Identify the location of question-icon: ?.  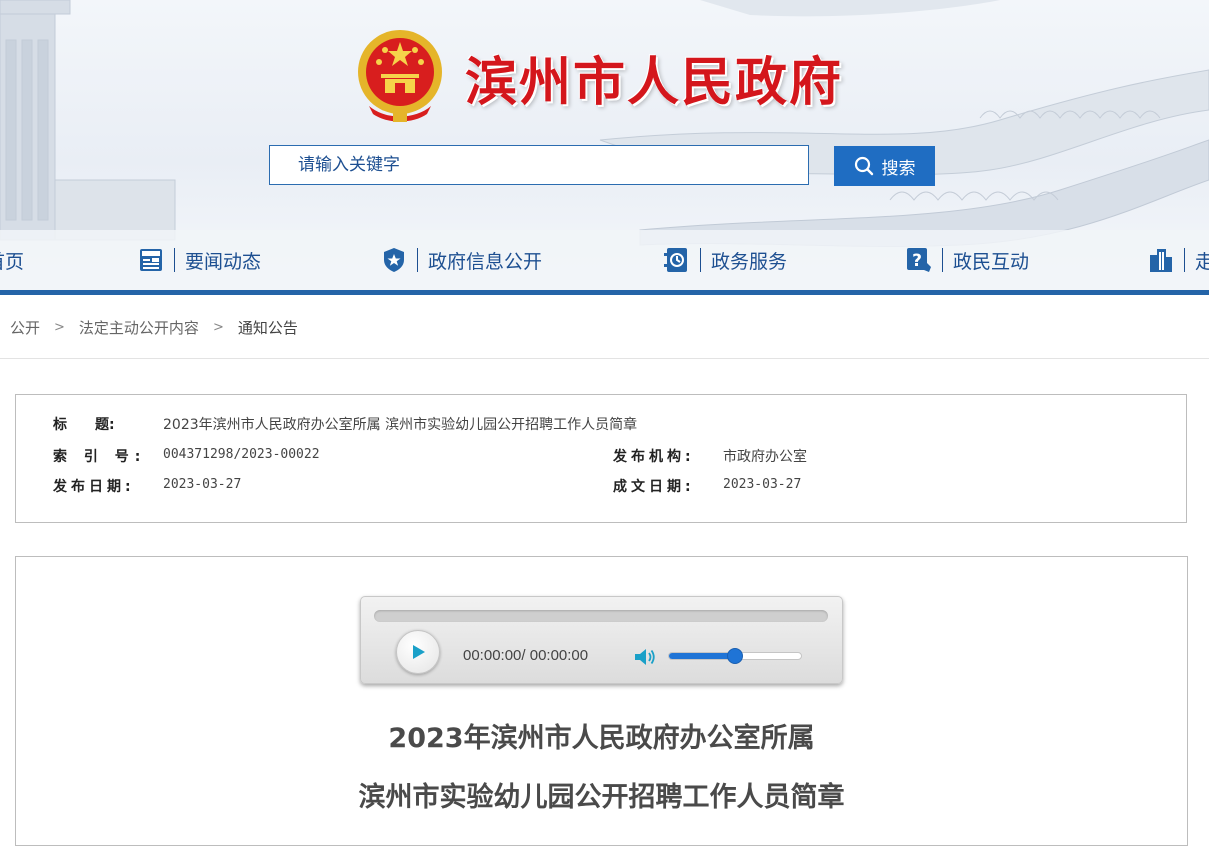
(919, 260).